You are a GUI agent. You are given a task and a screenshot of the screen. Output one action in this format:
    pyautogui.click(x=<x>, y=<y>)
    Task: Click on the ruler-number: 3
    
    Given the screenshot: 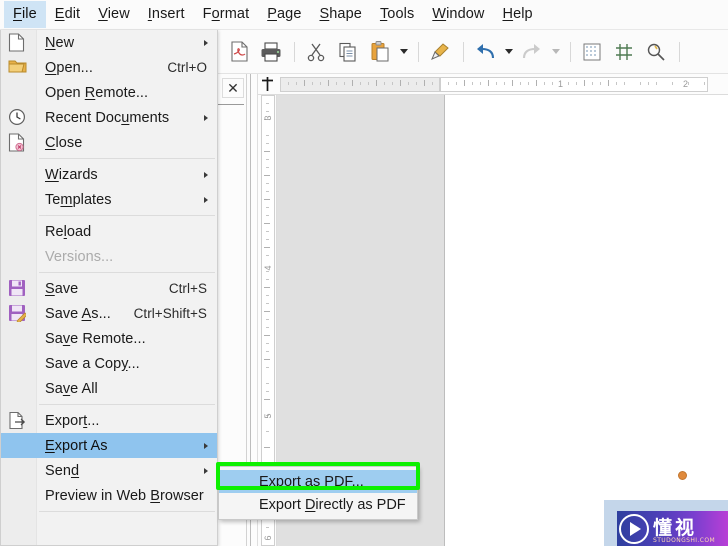 What is the action you would take?
    pyautogui.click(x=268, y=118)
    